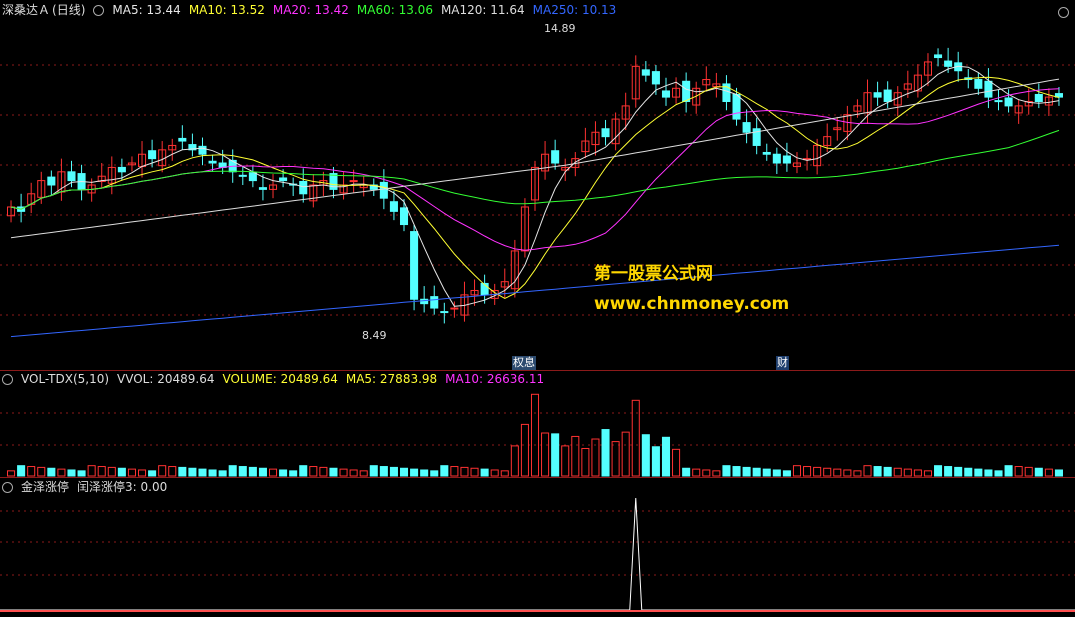  What do you see at coordinates (482, 10) in the screenshot?
I see `ma120-label: MA120: 11.64` at bounding box center [482, 10].